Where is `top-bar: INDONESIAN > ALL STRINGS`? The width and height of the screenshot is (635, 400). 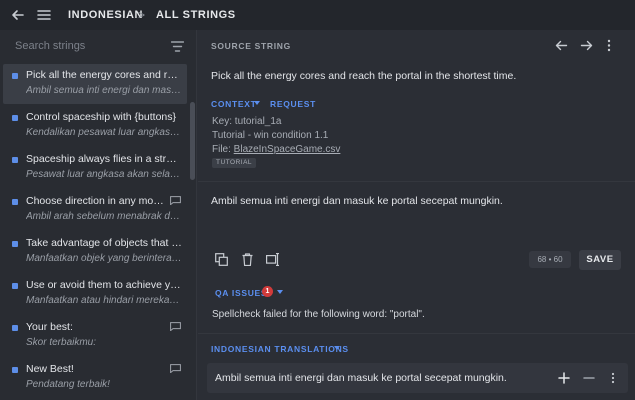
top-bar: INDONESIAN > ALL STRINGS is located at coordinates (317, 15).